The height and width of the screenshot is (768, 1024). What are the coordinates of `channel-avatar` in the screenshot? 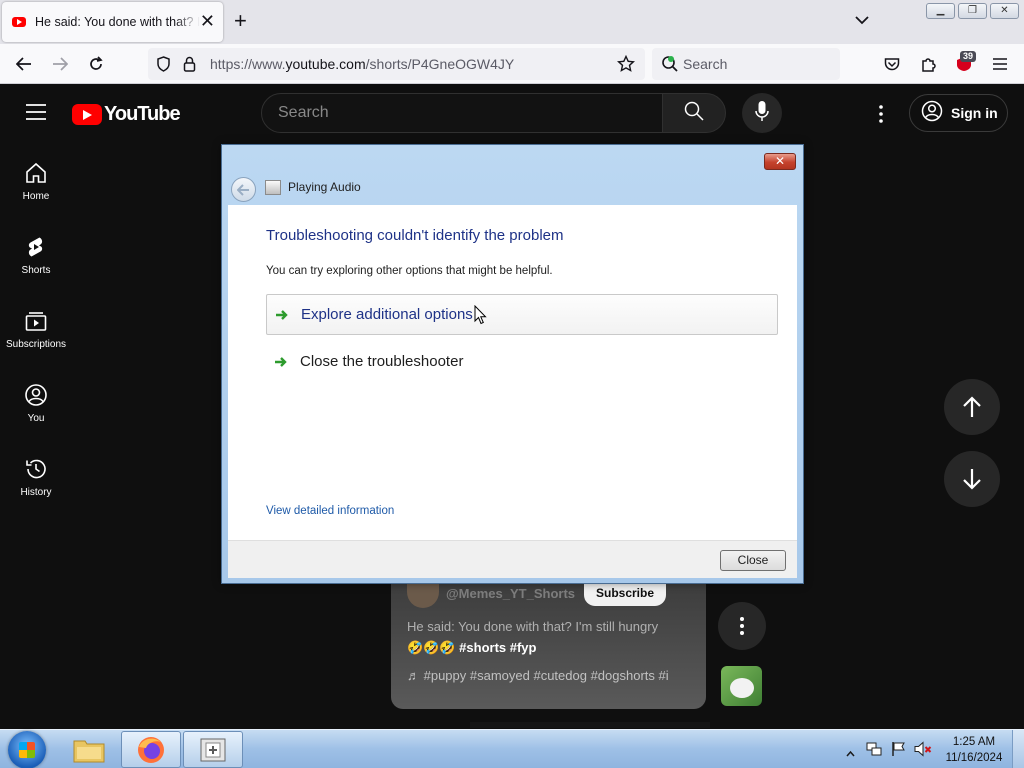 It's located at (423, 596).